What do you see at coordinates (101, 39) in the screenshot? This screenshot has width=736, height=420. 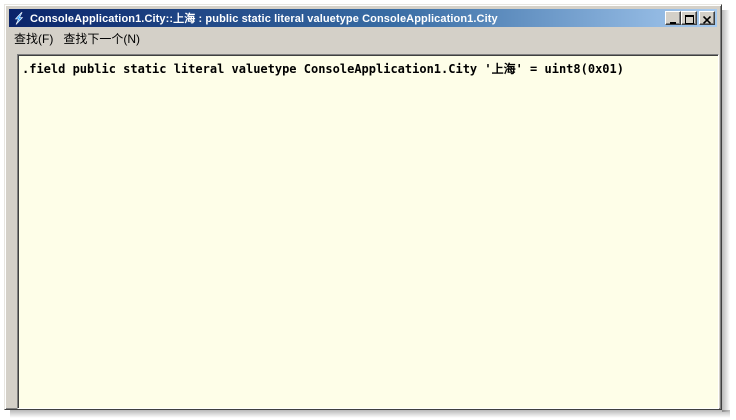 I see `menu-find-next: 查找下一个(N)` at bounding box center [101, 39].